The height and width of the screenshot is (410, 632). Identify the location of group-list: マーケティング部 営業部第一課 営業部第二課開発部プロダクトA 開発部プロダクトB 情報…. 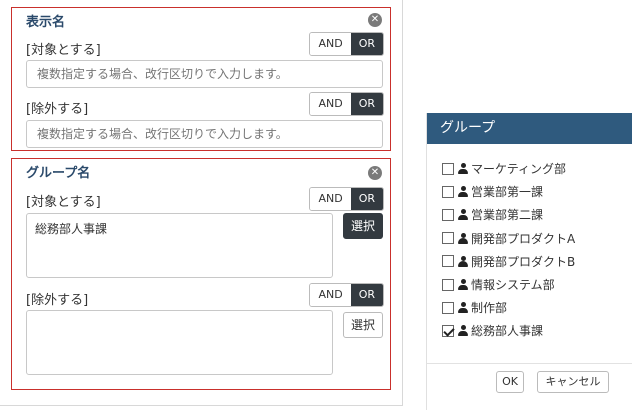
(508, 250).